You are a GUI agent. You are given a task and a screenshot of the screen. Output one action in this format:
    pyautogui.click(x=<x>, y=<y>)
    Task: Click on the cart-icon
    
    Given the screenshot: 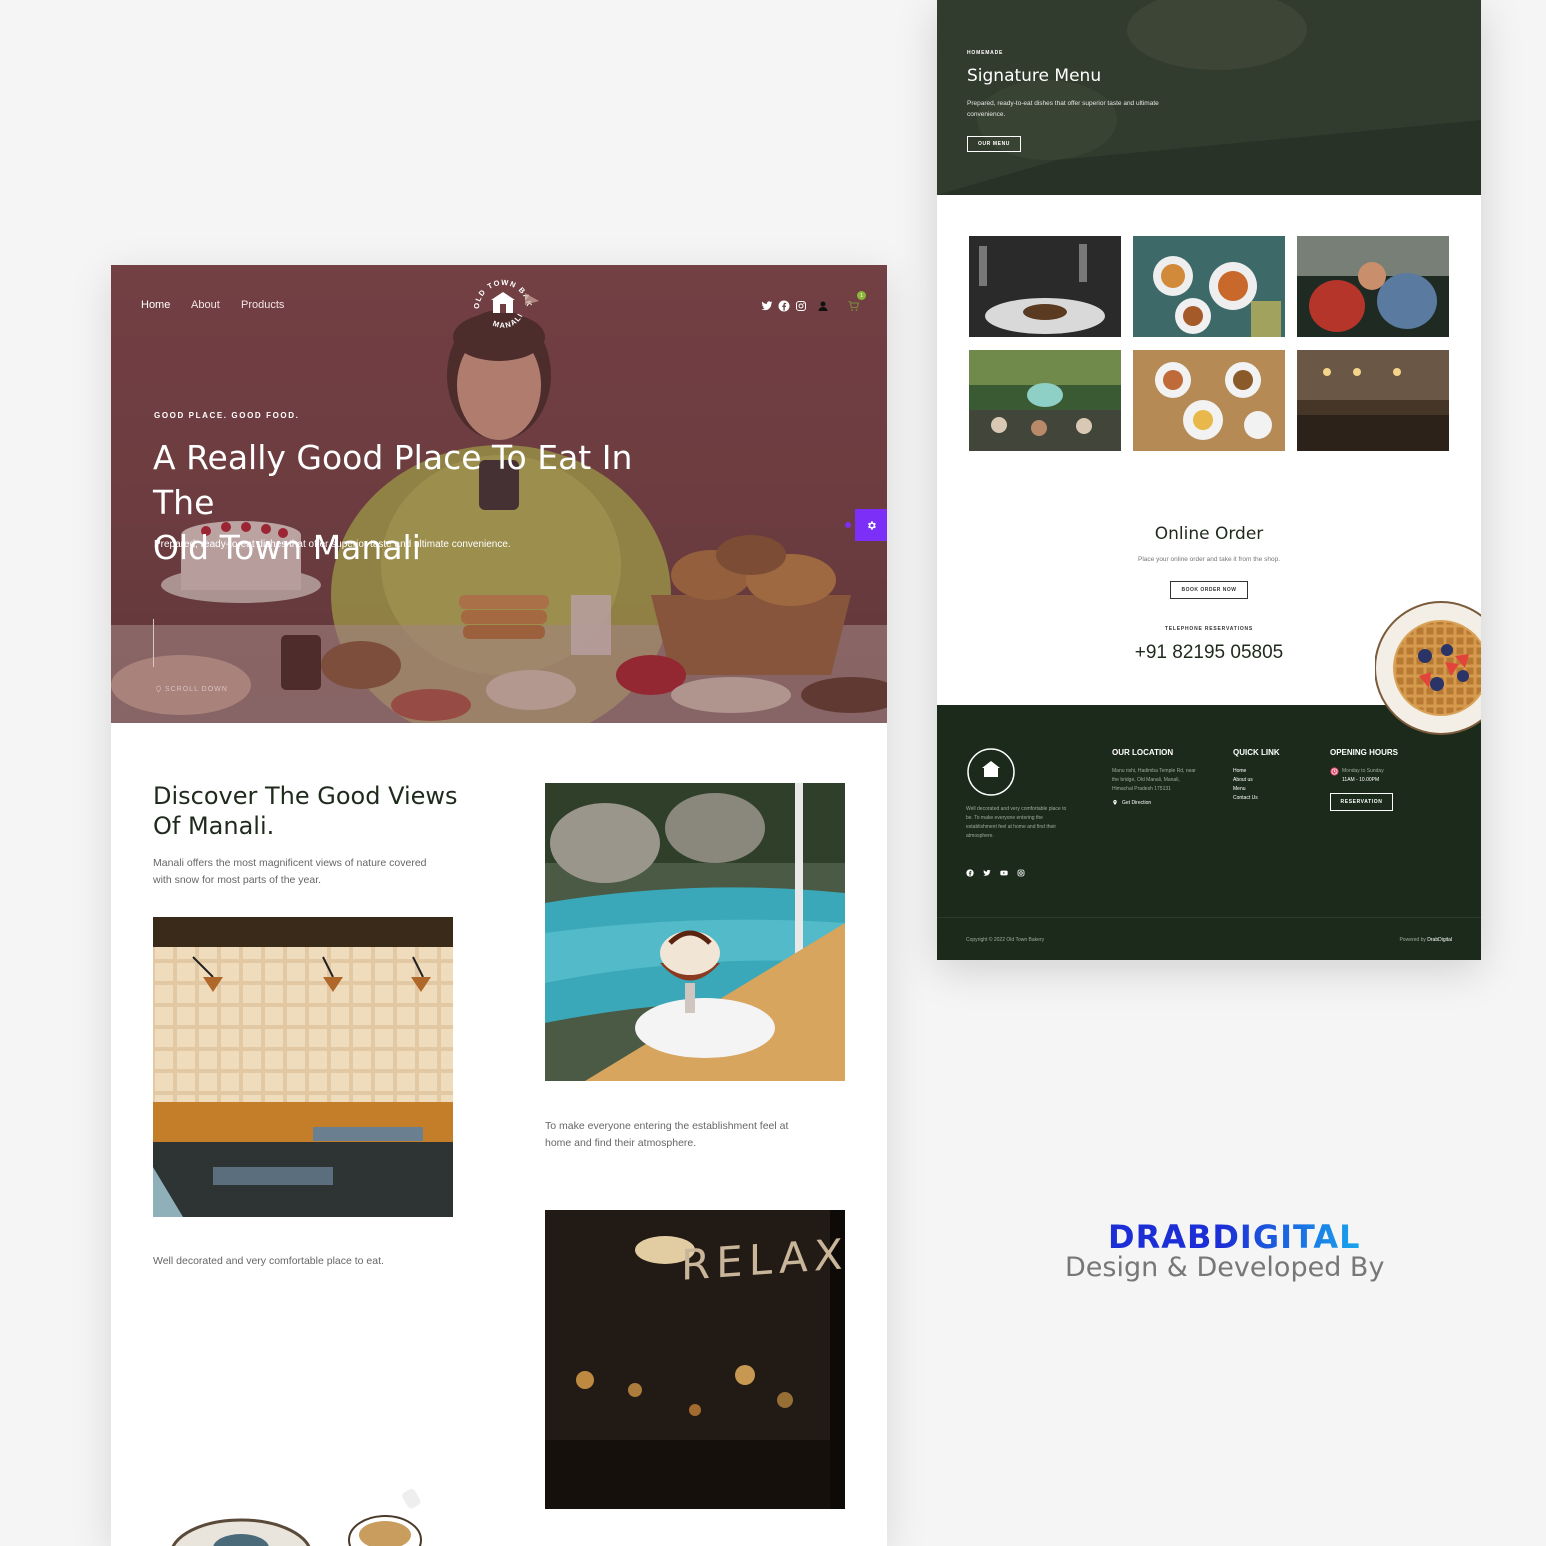 What is the action you would take?
    pyautogui.click(x=853, y=306)
    